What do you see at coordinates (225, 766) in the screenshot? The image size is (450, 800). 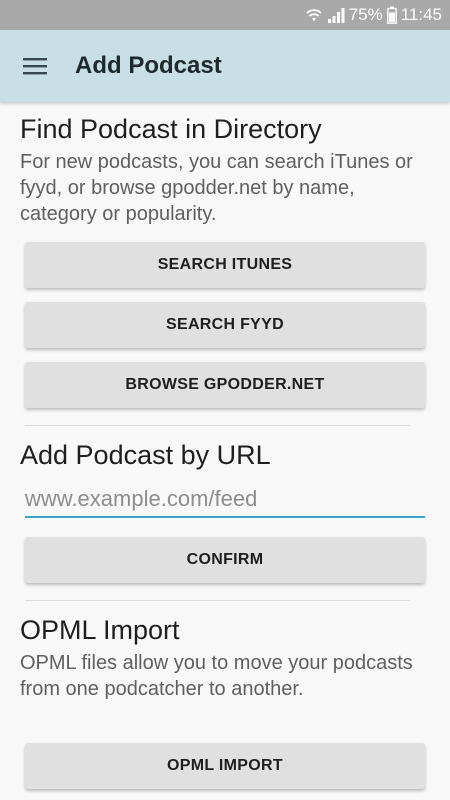 I see `opml-import-button: OPML IMPORT` at bounding box center [225, 766].